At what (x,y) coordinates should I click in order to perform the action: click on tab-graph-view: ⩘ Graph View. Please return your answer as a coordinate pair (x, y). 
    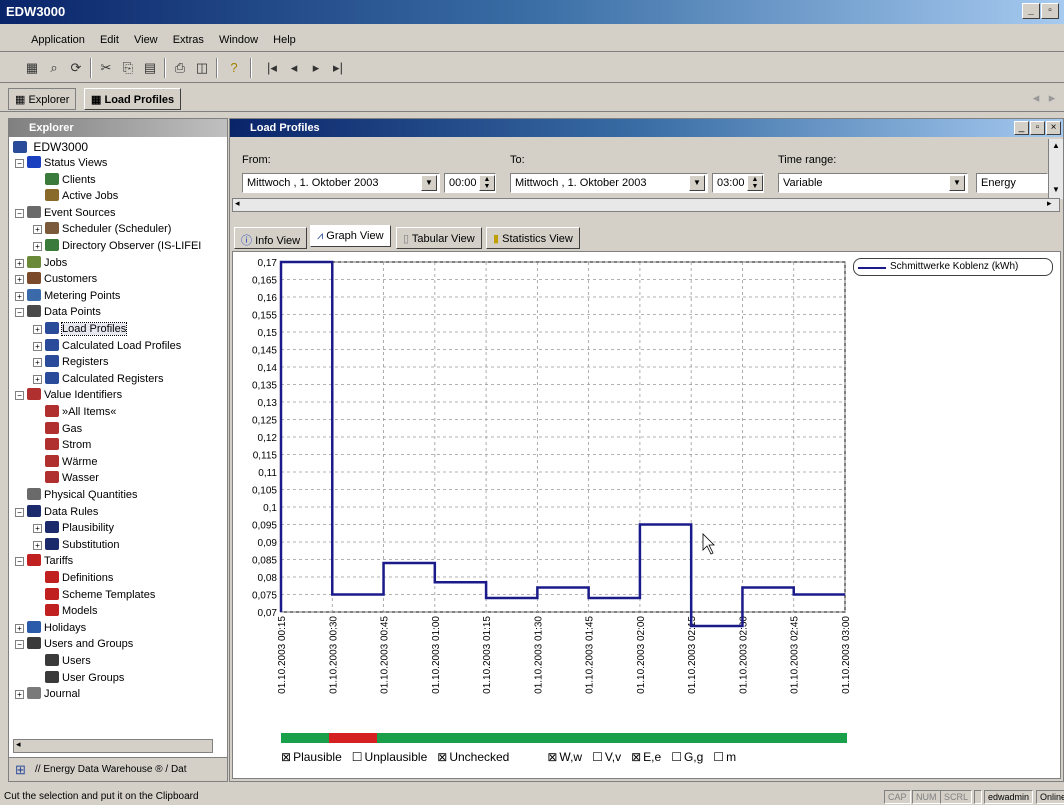
    Looking at the image, I should click on (350, 236).